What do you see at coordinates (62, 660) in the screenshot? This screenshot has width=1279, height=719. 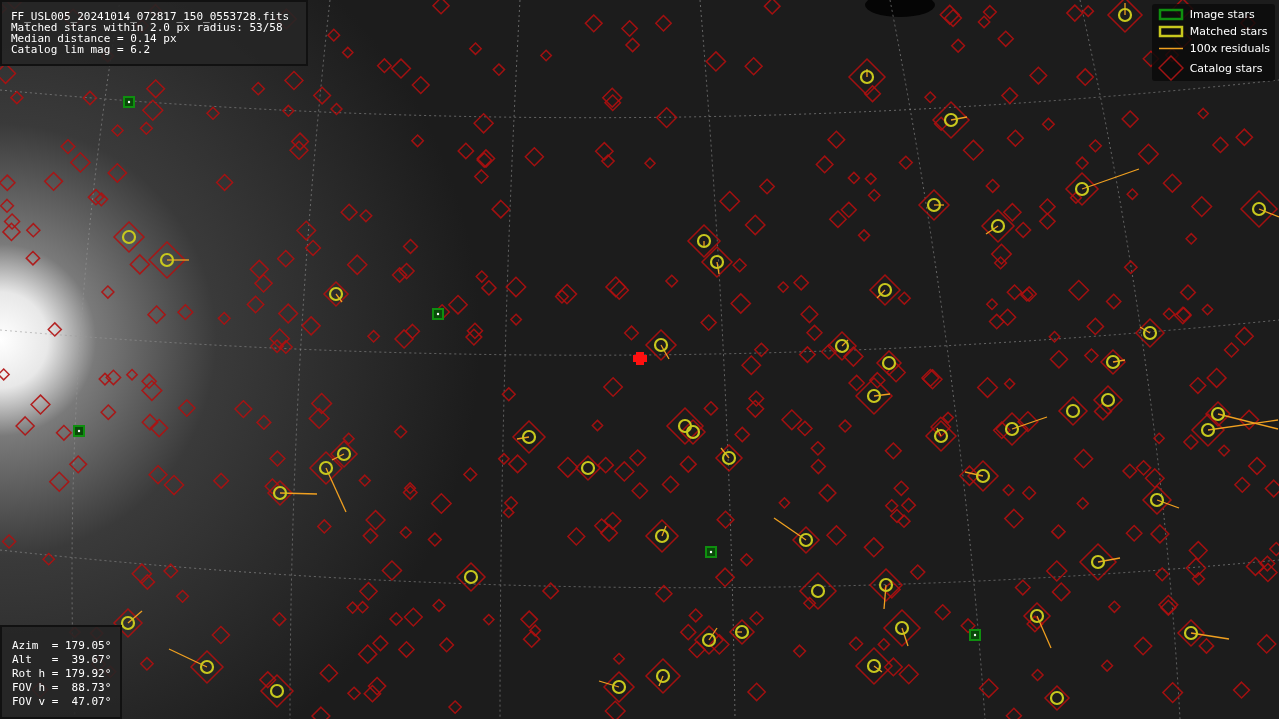 I see `pointing-text: Alt = 39.67°` at bounding box center [62, 660].